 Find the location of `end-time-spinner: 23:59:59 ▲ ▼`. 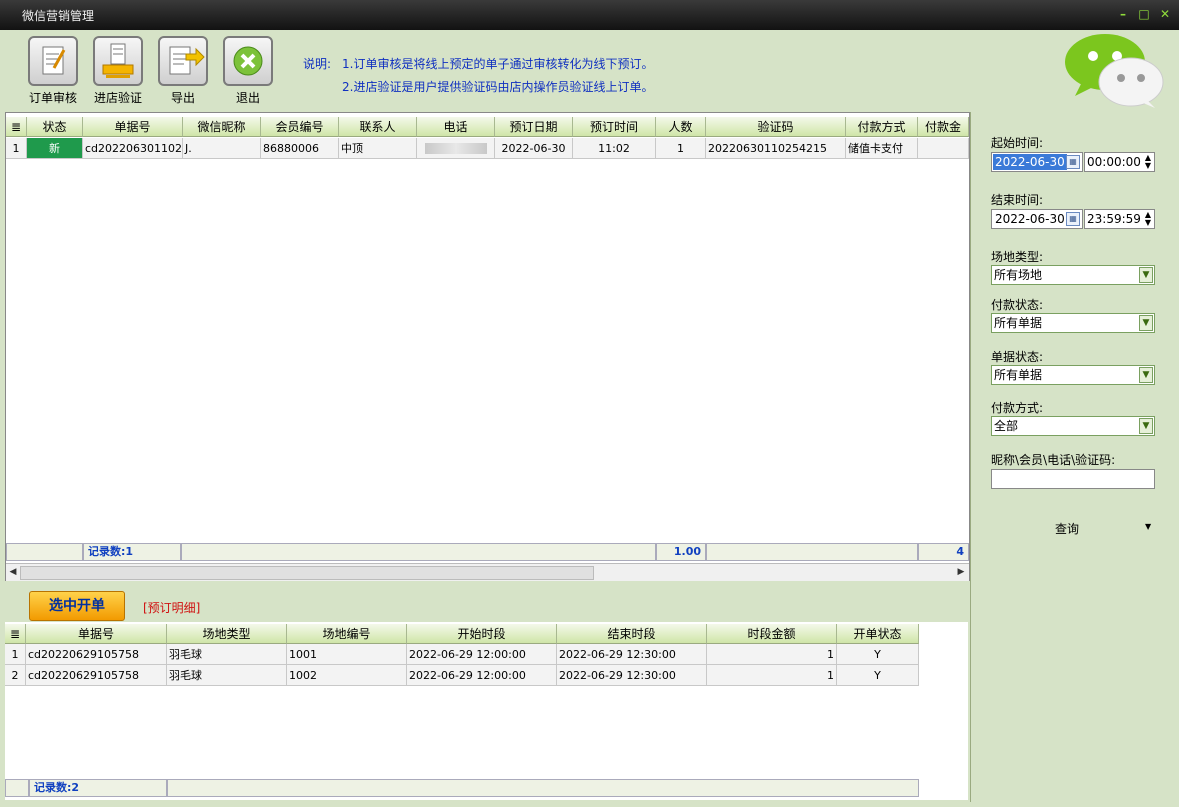

end-time-spinner: 23:59:59 ▲ ▼ is located at coordinates (1119, 219).